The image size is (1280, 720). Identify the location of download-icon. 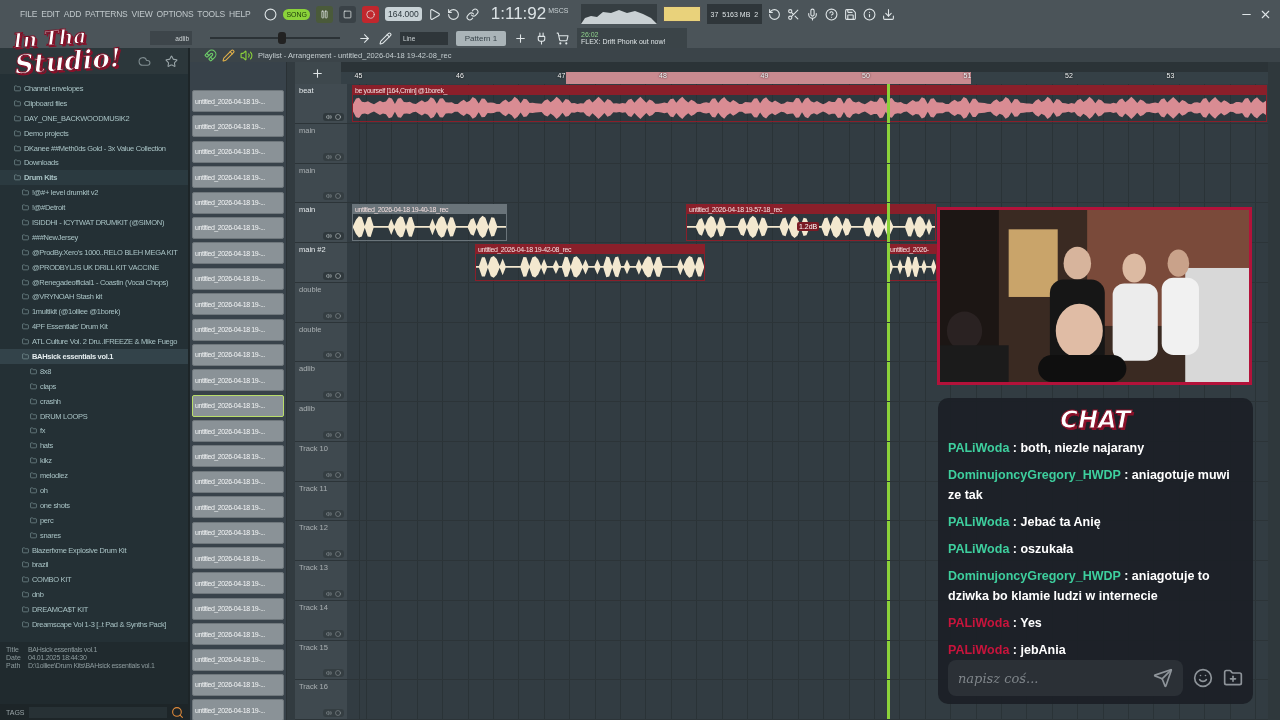
(889, 14).